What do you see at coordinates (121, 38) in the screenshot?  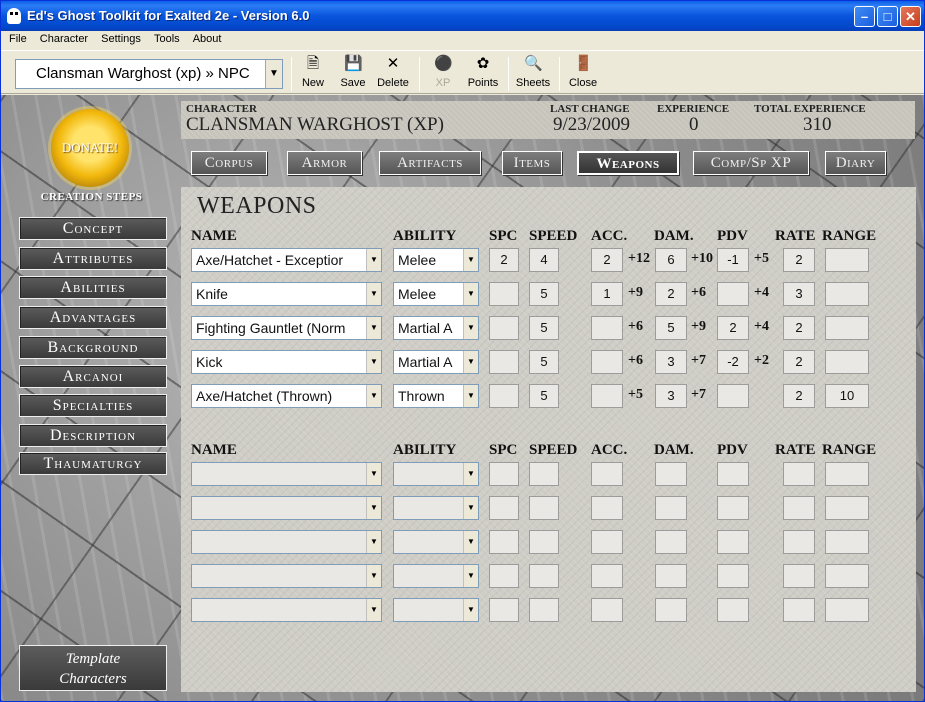 I see `menu-settings: Settings` at bounding box center [121, 38].